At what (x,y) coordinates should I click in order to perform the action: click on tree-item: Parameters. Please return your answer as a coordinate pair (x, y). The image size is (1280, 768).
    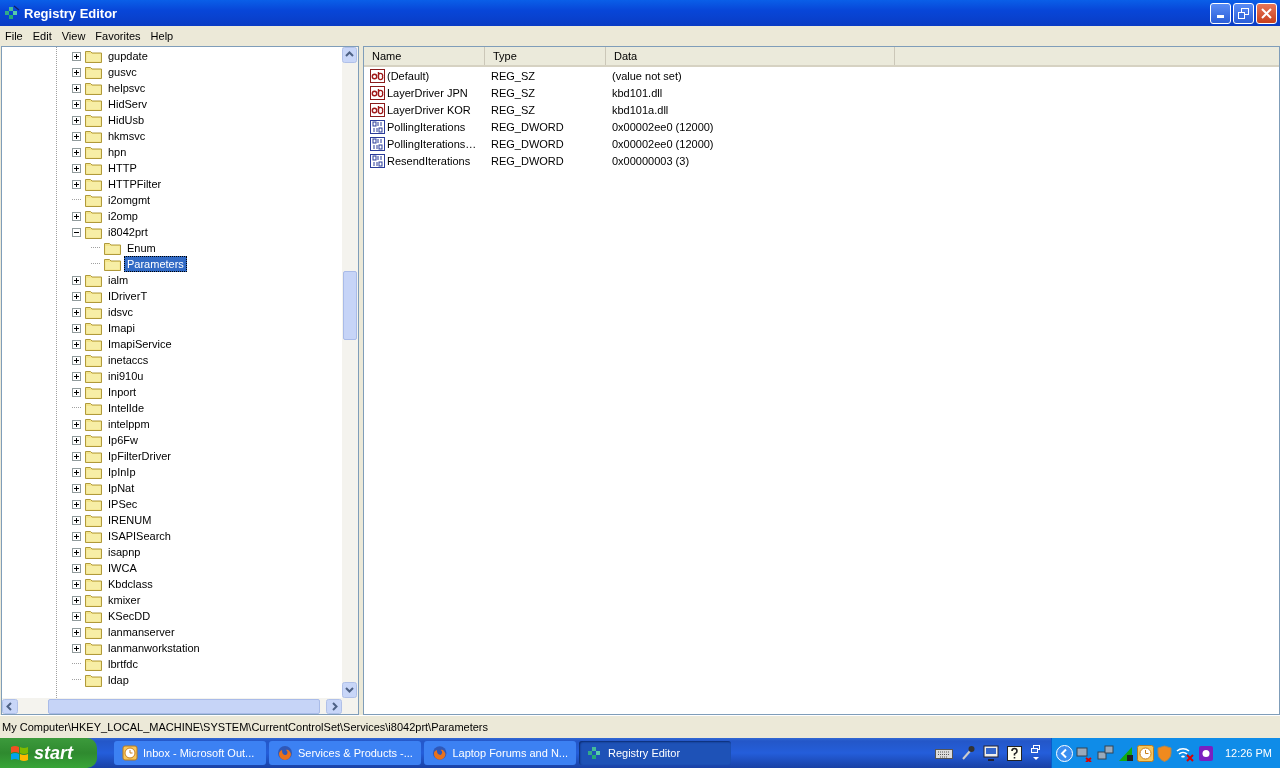
    Looking at the image, I should click on (155, 264).